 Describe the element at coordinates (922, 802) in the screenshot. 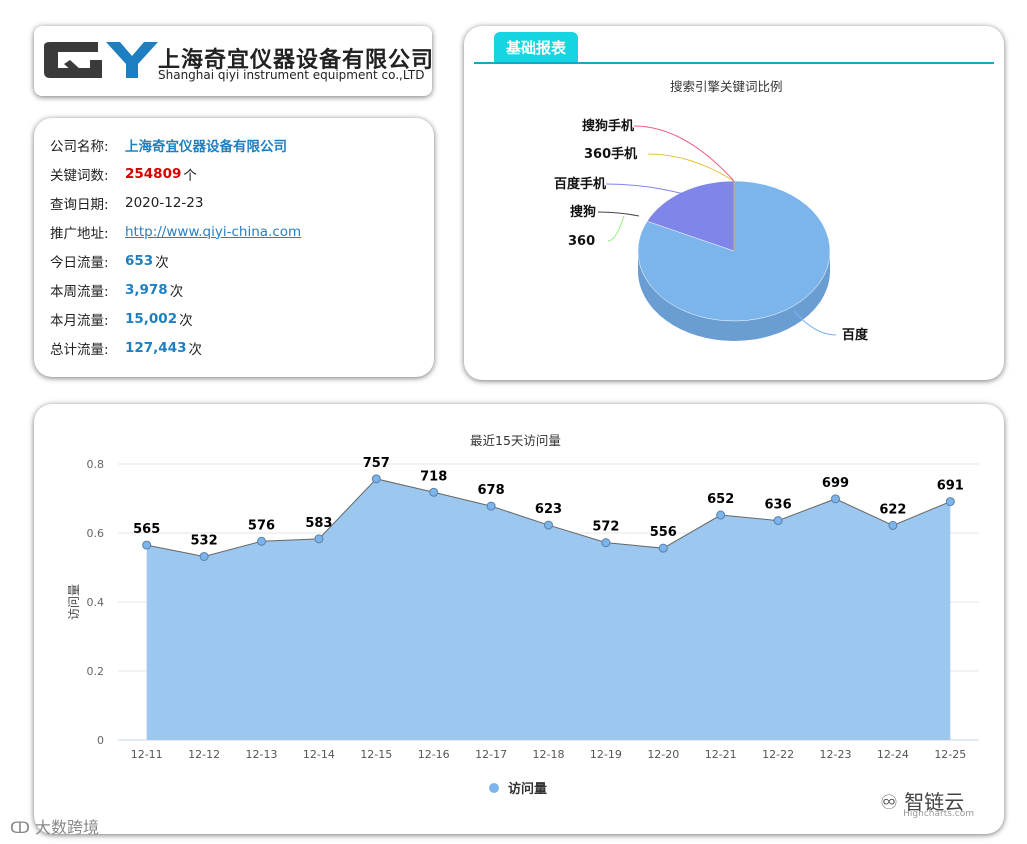

I see `watermark-bottom-right: ♾ 智链云` at that location.